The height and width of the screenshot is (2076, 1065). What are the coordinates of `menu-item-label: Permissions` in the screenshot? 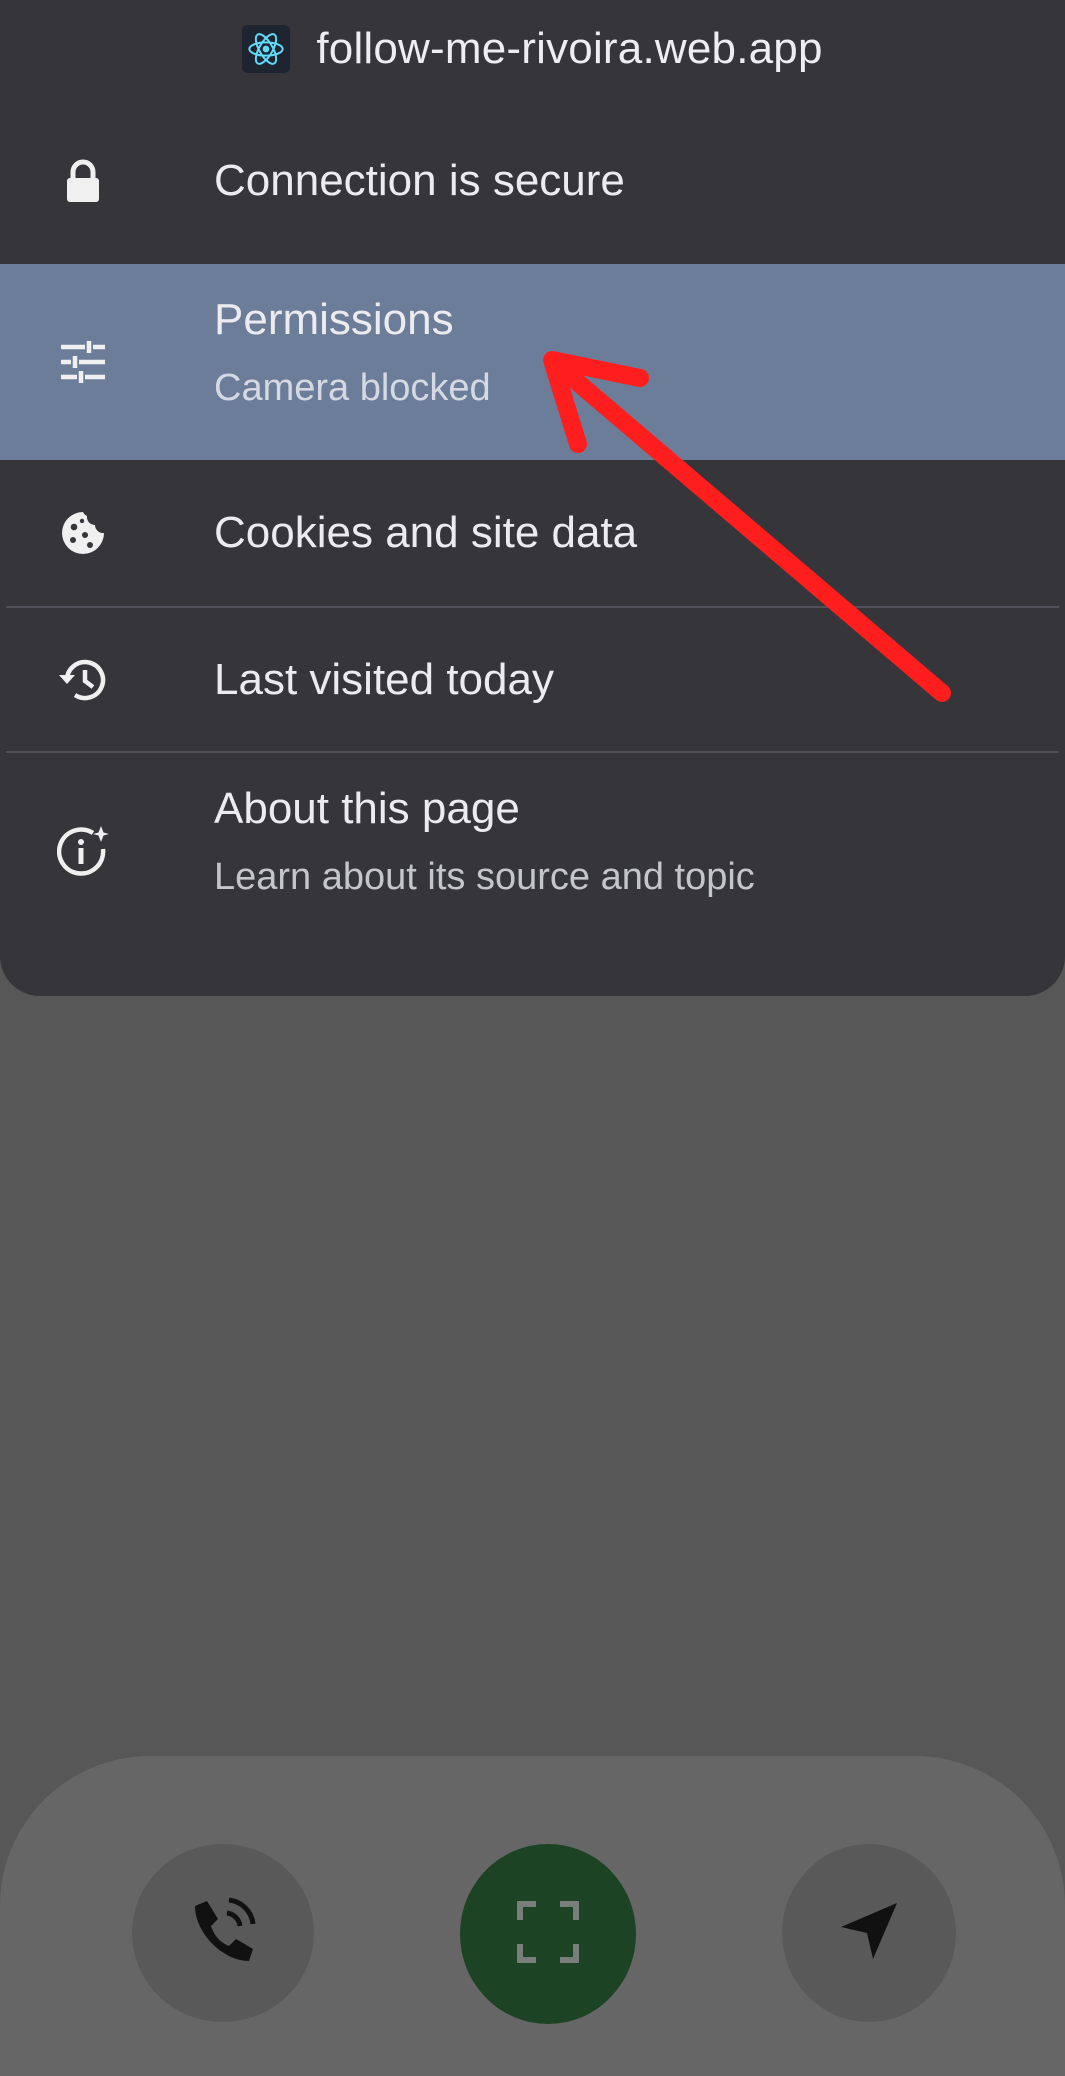 It's located at (334, 319).